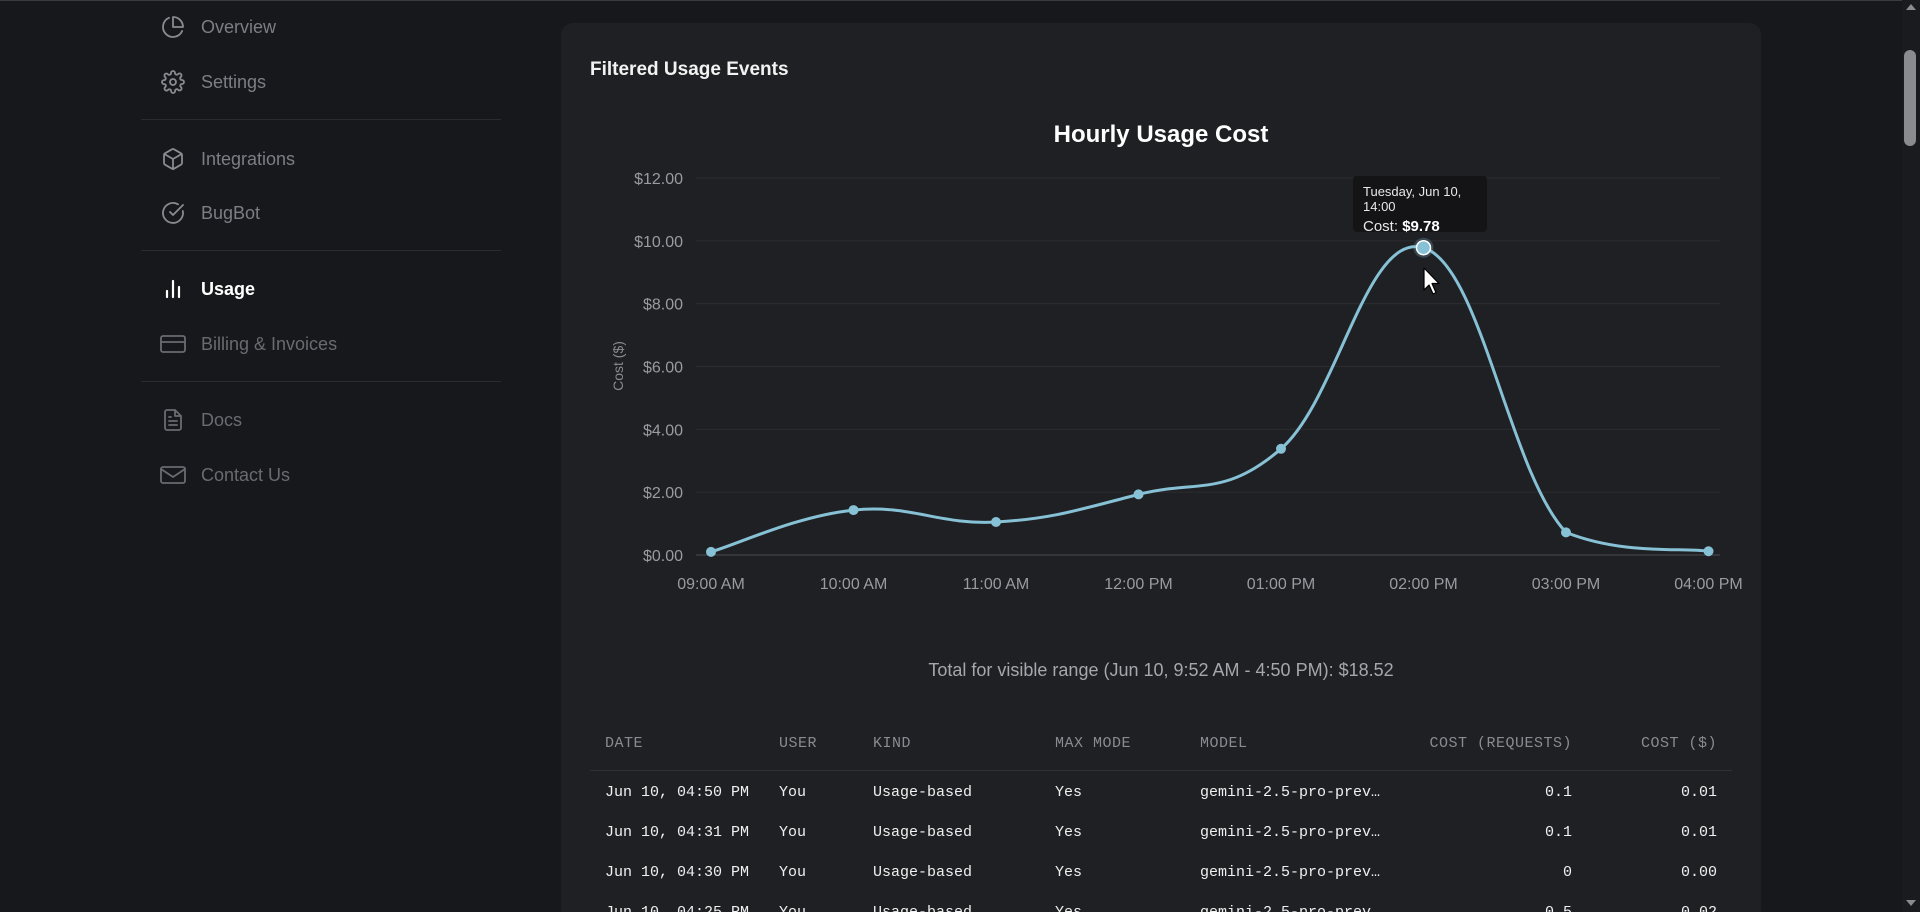  Describe the element at coordinates (798, 743) in the screenshot. I see `column-header-user: USER` at that location.